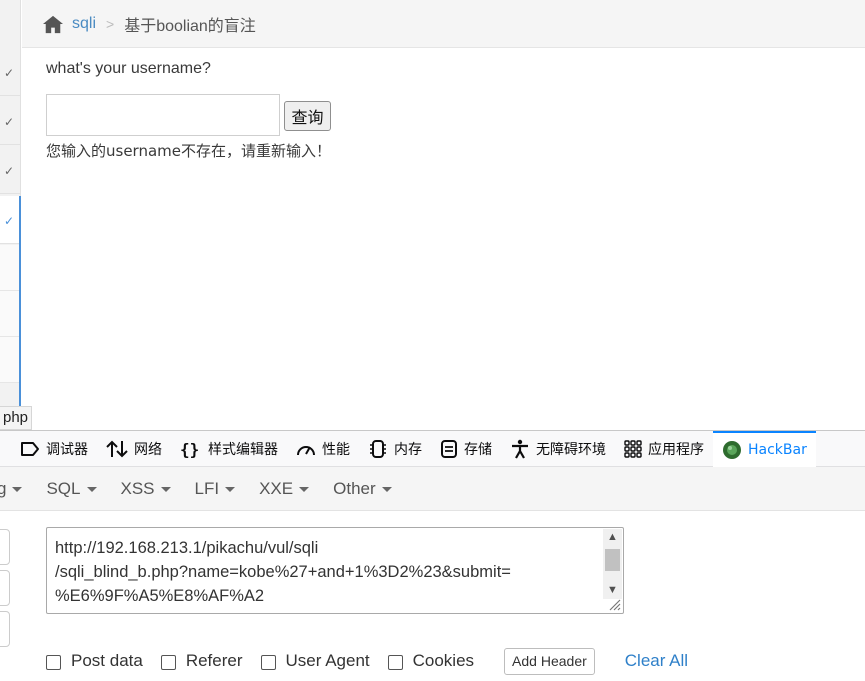 This screenshot has width=865, height=681. I want to click on tab-application: 应用程序, so click(664, 449).